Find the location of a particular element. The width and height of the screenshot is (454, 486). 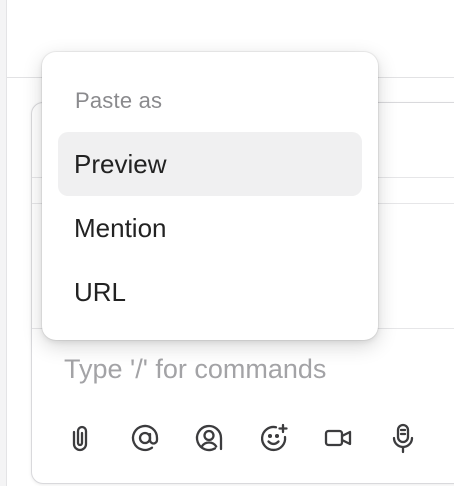

attach-button is located at coordinates (80, 438).